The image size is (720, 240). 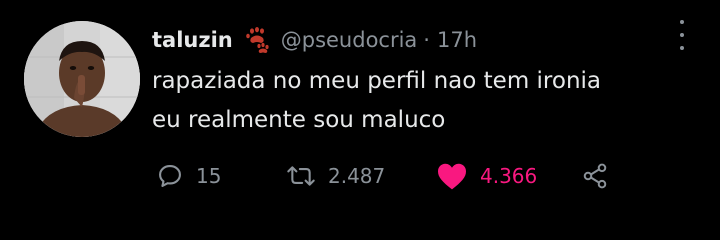 What do you see at coordinates (457, 40) in the screenshot?
I see `timestamp: 17h` at bounding box center [457, 40].